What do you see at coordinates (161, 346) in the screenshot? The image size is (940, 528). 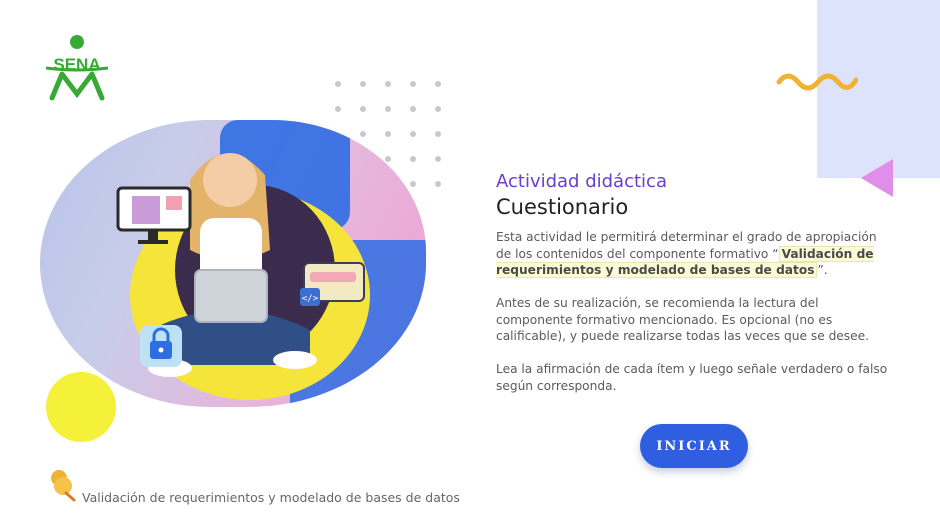 I see `lock-icon` at bounding box center [161, 346].